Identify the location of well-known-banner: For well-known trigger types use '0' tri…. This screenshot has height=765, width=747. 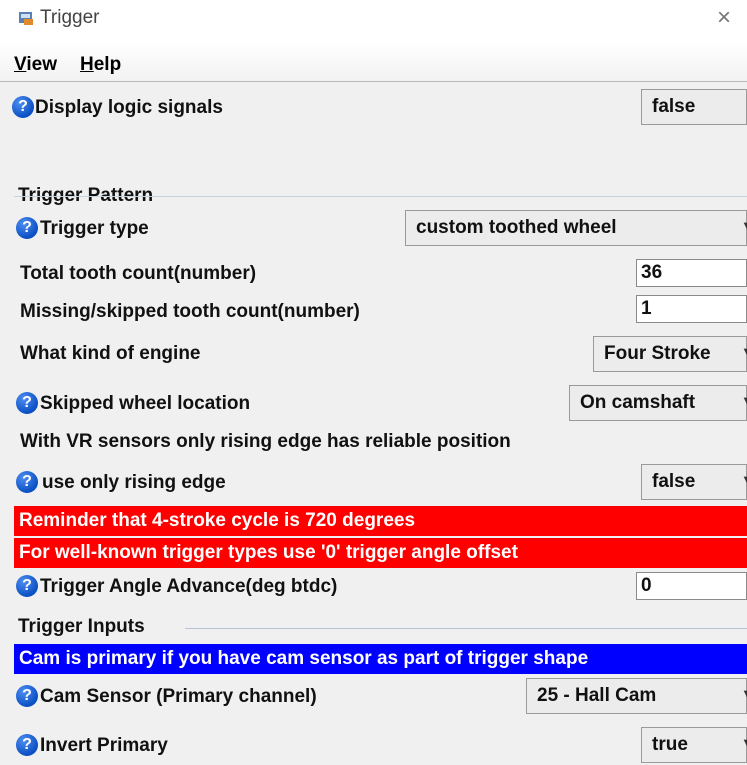
(380, 553).